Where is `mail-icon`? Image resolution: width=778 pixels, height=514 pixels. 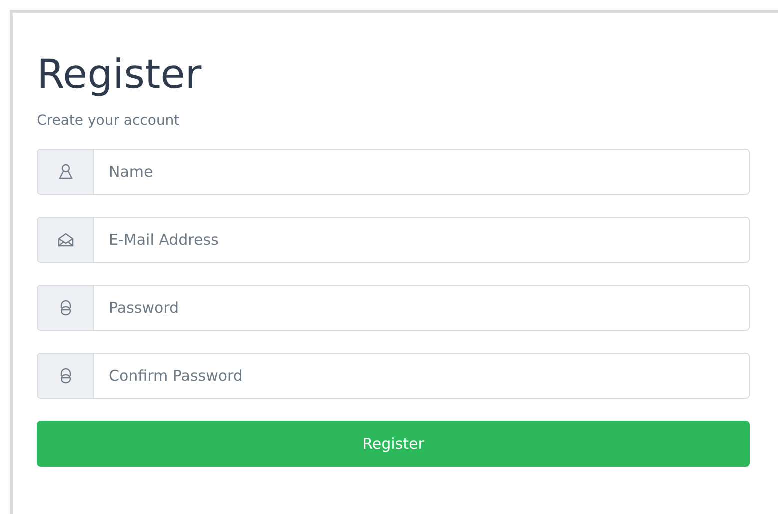
mail-icon is located at coordinates (65, 240).